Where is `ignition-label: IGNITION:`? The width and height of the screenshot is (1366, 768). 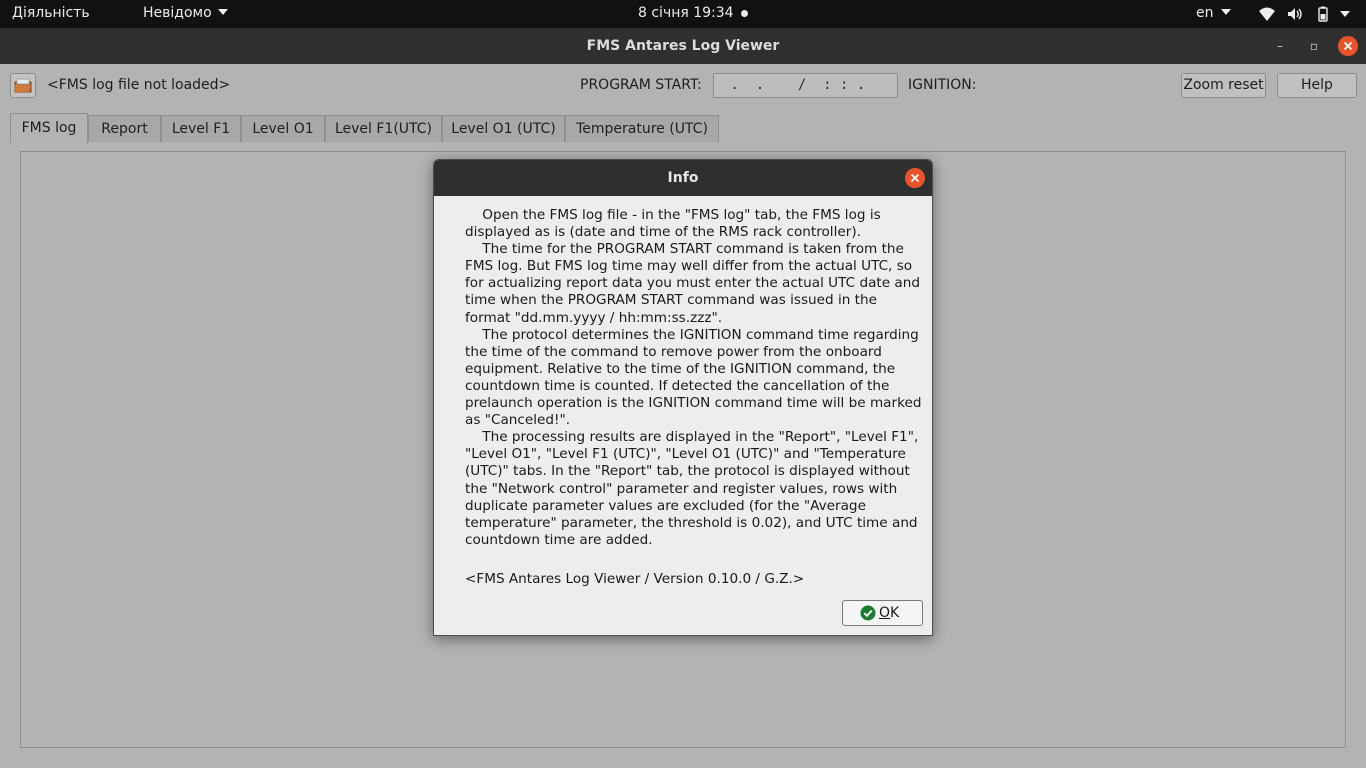
ignition-label: IGNITION: is located at coordinates (942, 85).